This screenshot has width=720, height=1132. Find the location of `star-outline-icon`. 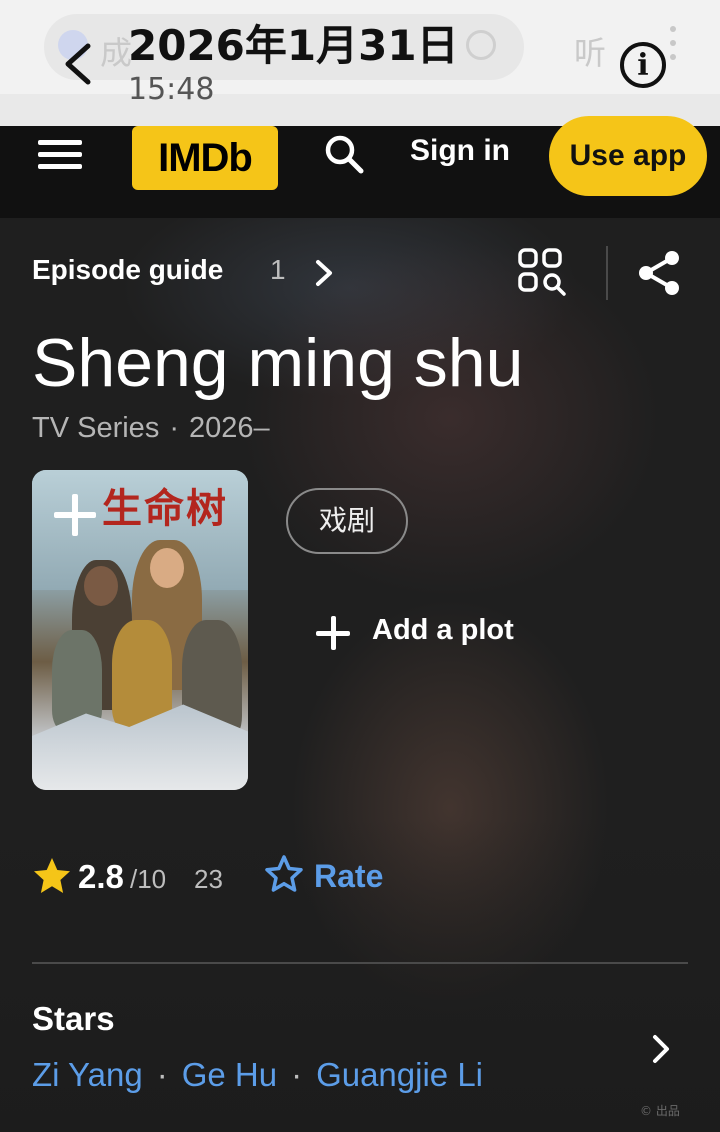

star-outline-icon is located at coordinates (284, 874).